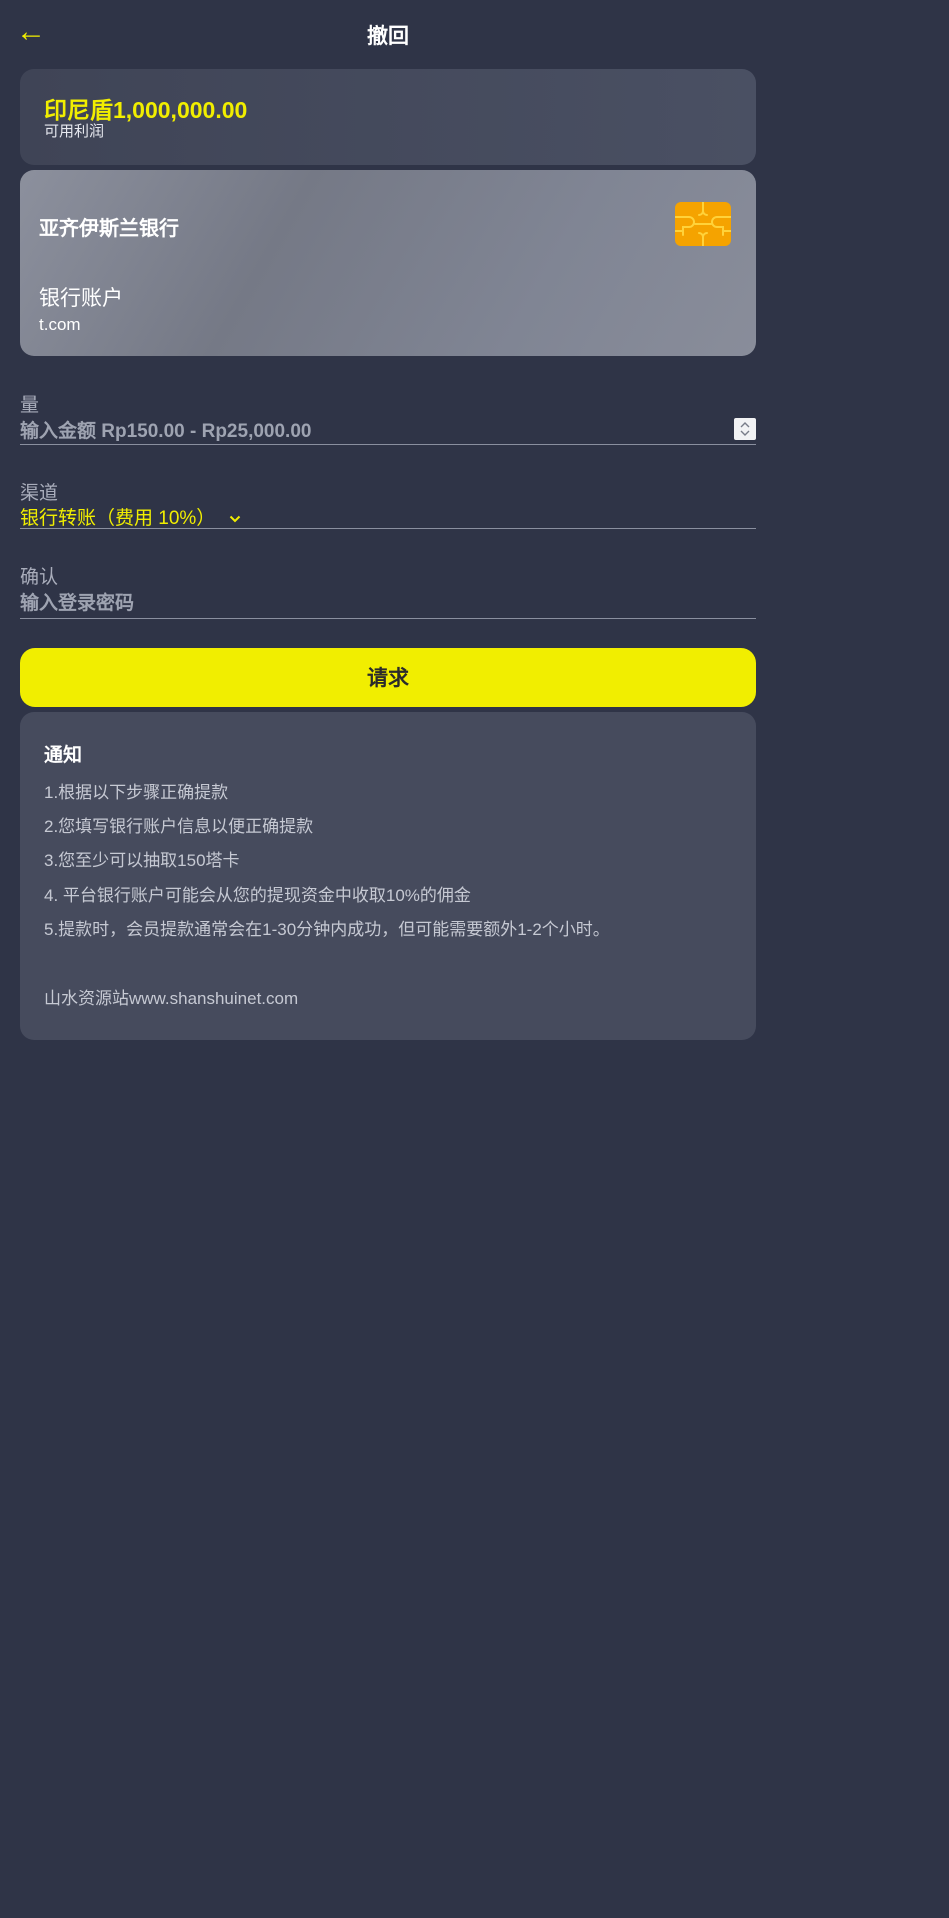  I want to click on account-number: t.com, so click(60, 324).